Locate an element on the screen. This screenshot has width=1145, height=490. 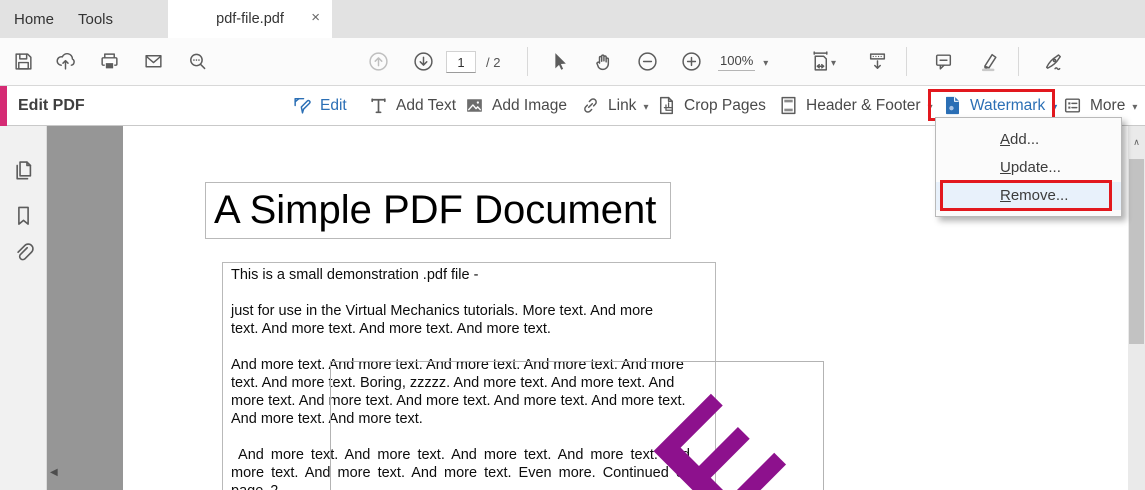
scrolling-mode-button is located at coordinates (877, 61).